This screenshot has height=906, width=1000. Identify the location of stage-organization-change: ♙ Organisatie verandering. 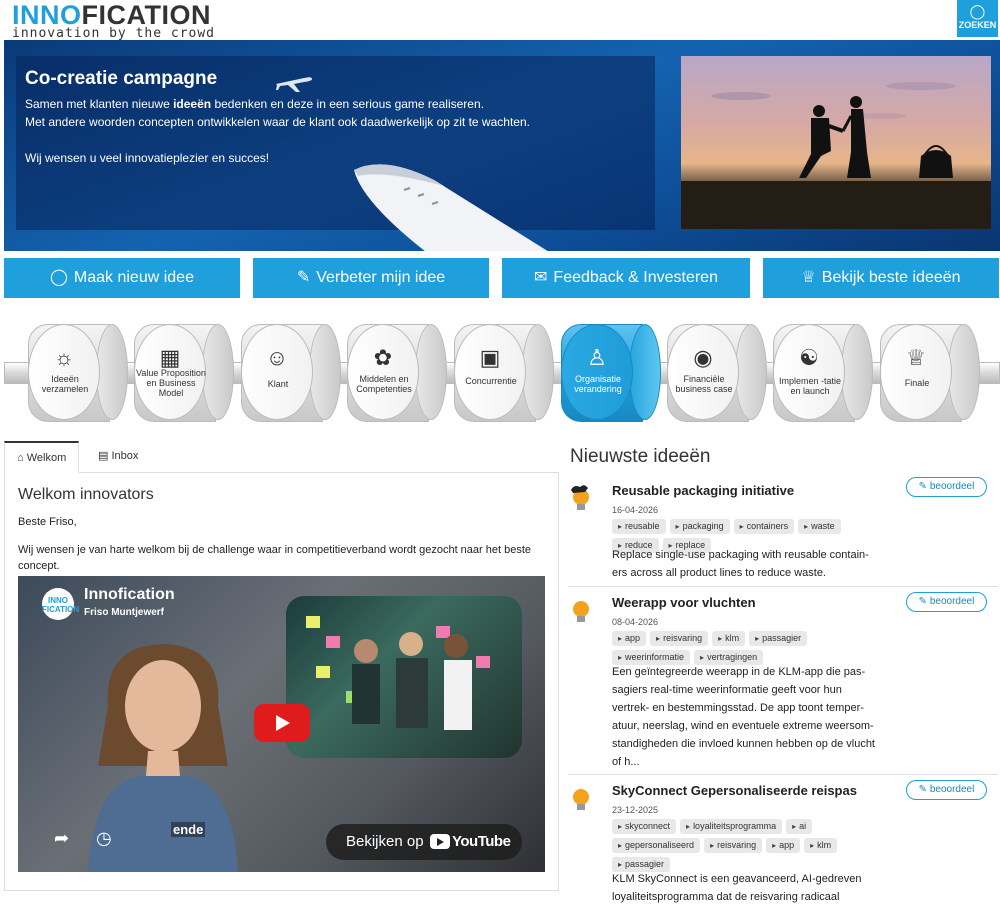
(611, 373).